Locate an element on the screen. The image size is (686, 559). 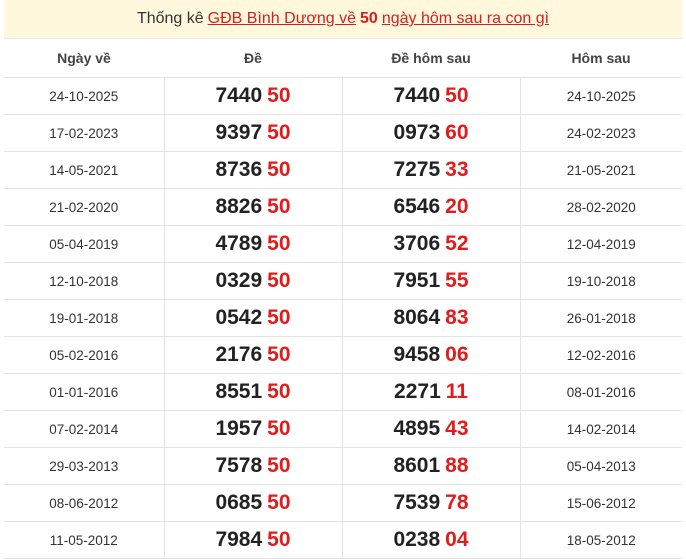
table-row: 11-05-2012 7984 50 0238 04 18-05-2012 is located at coordinates (343, 540).